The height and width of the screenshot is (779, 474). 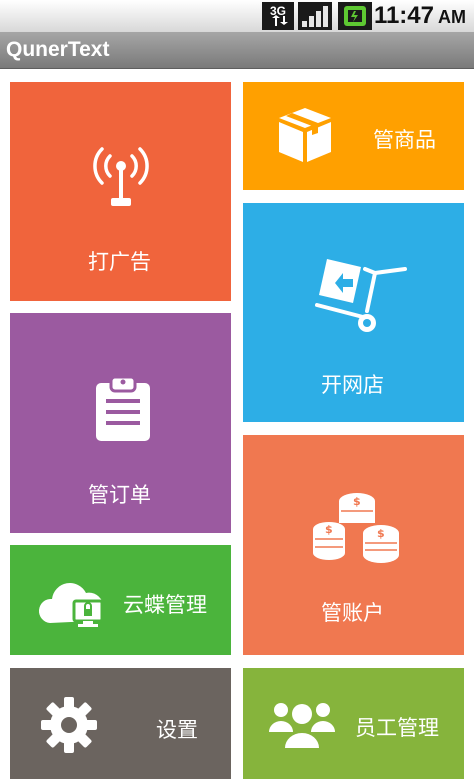 I want to click on signal-strength-icon, so click(x=315, y=16).